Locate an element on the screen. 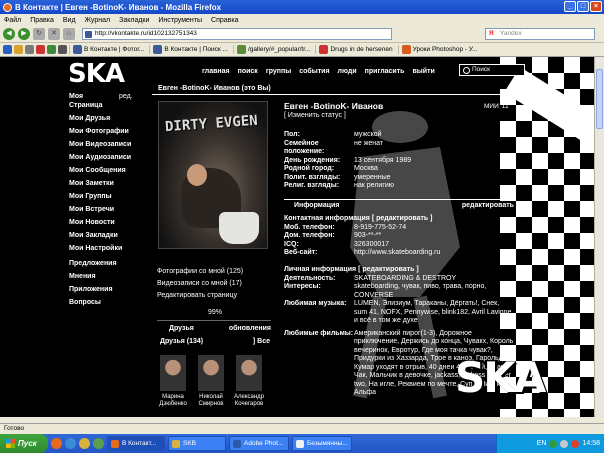 Image resolution: width=604 pixels, height=453 pixels. close-button: × is located at coordinates (596, 6).